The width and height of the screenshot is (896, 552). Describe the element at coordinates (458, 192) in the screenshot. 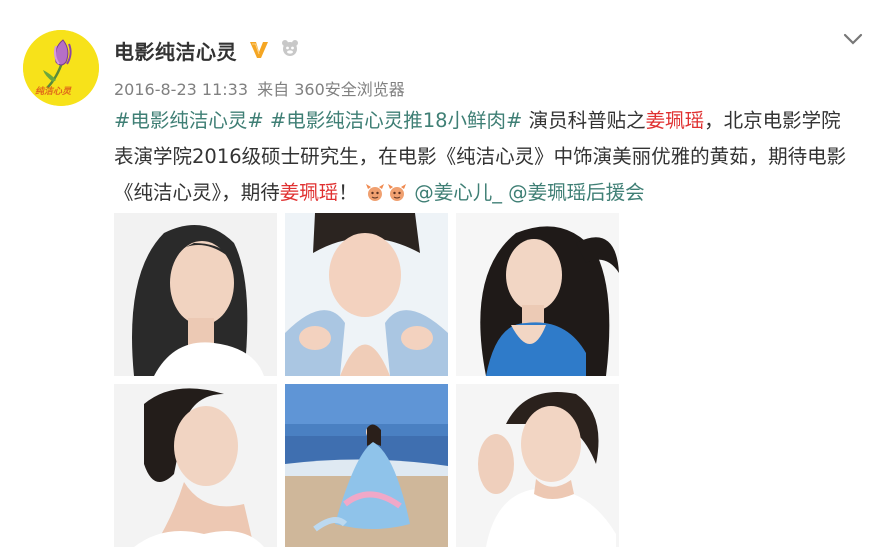

I see `mention-link: @姜心儿_` at that location.